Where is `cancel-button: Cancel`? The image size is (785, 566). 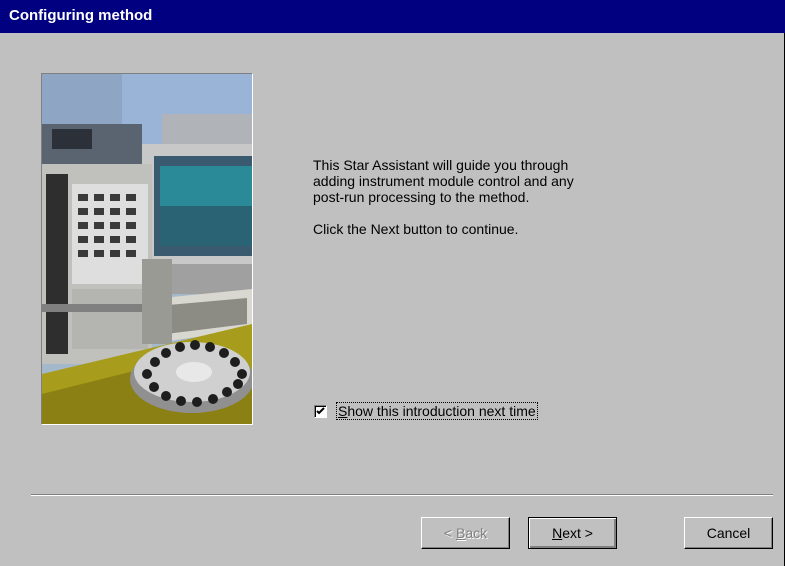
cancel-button: Cancel is located at coordinates (728, 533).